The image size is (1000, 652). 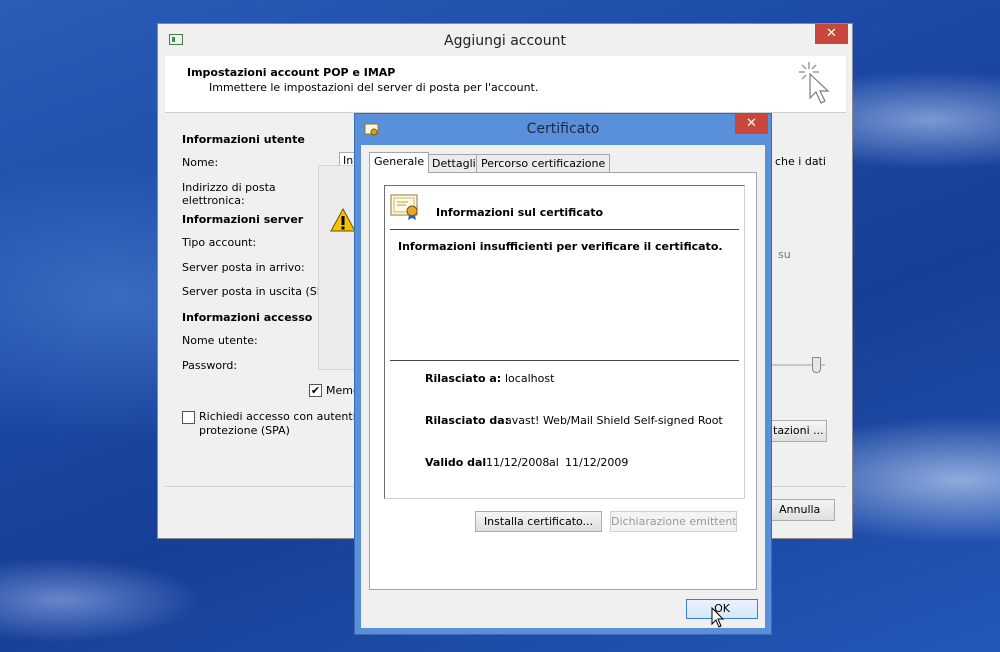 What do you see at coordinates (243, 139) in the screenshot?
I see `section-user-info: Informazioni utente` at bounding box center [243, 139].